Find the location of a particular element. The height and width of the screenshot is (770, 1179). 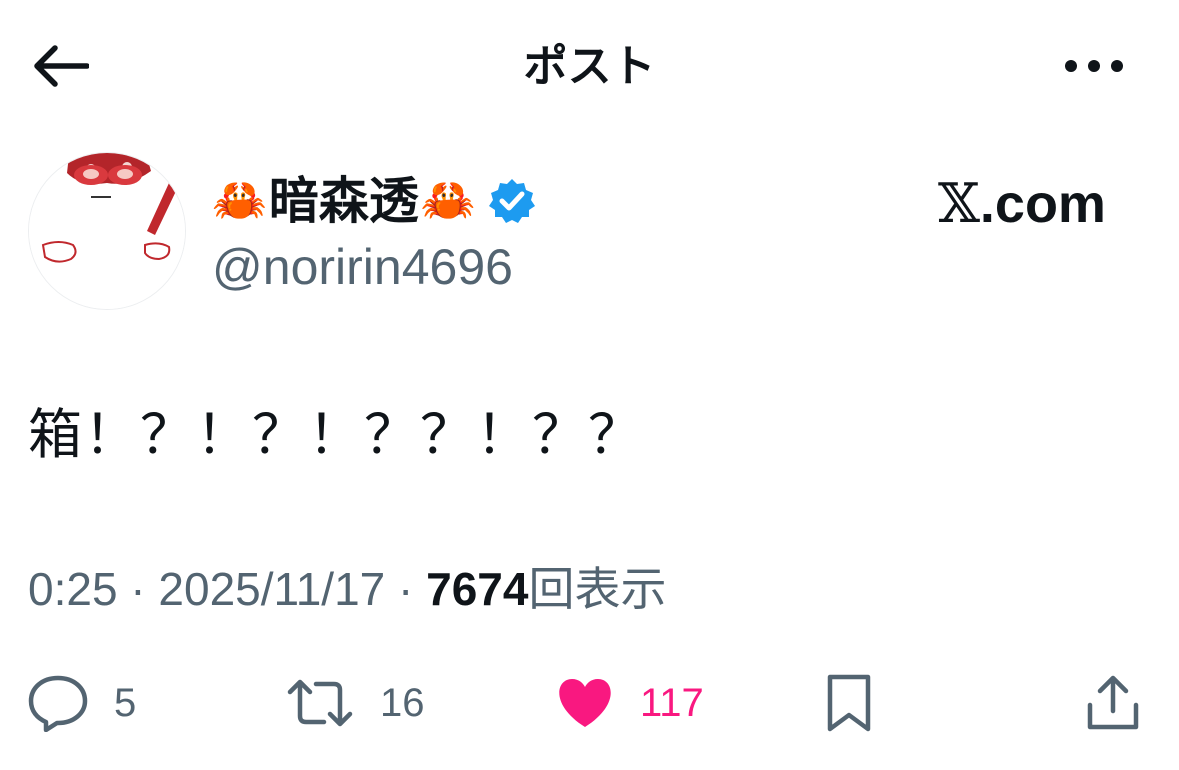

like-button: 117 is located at coordinates (630, 703).